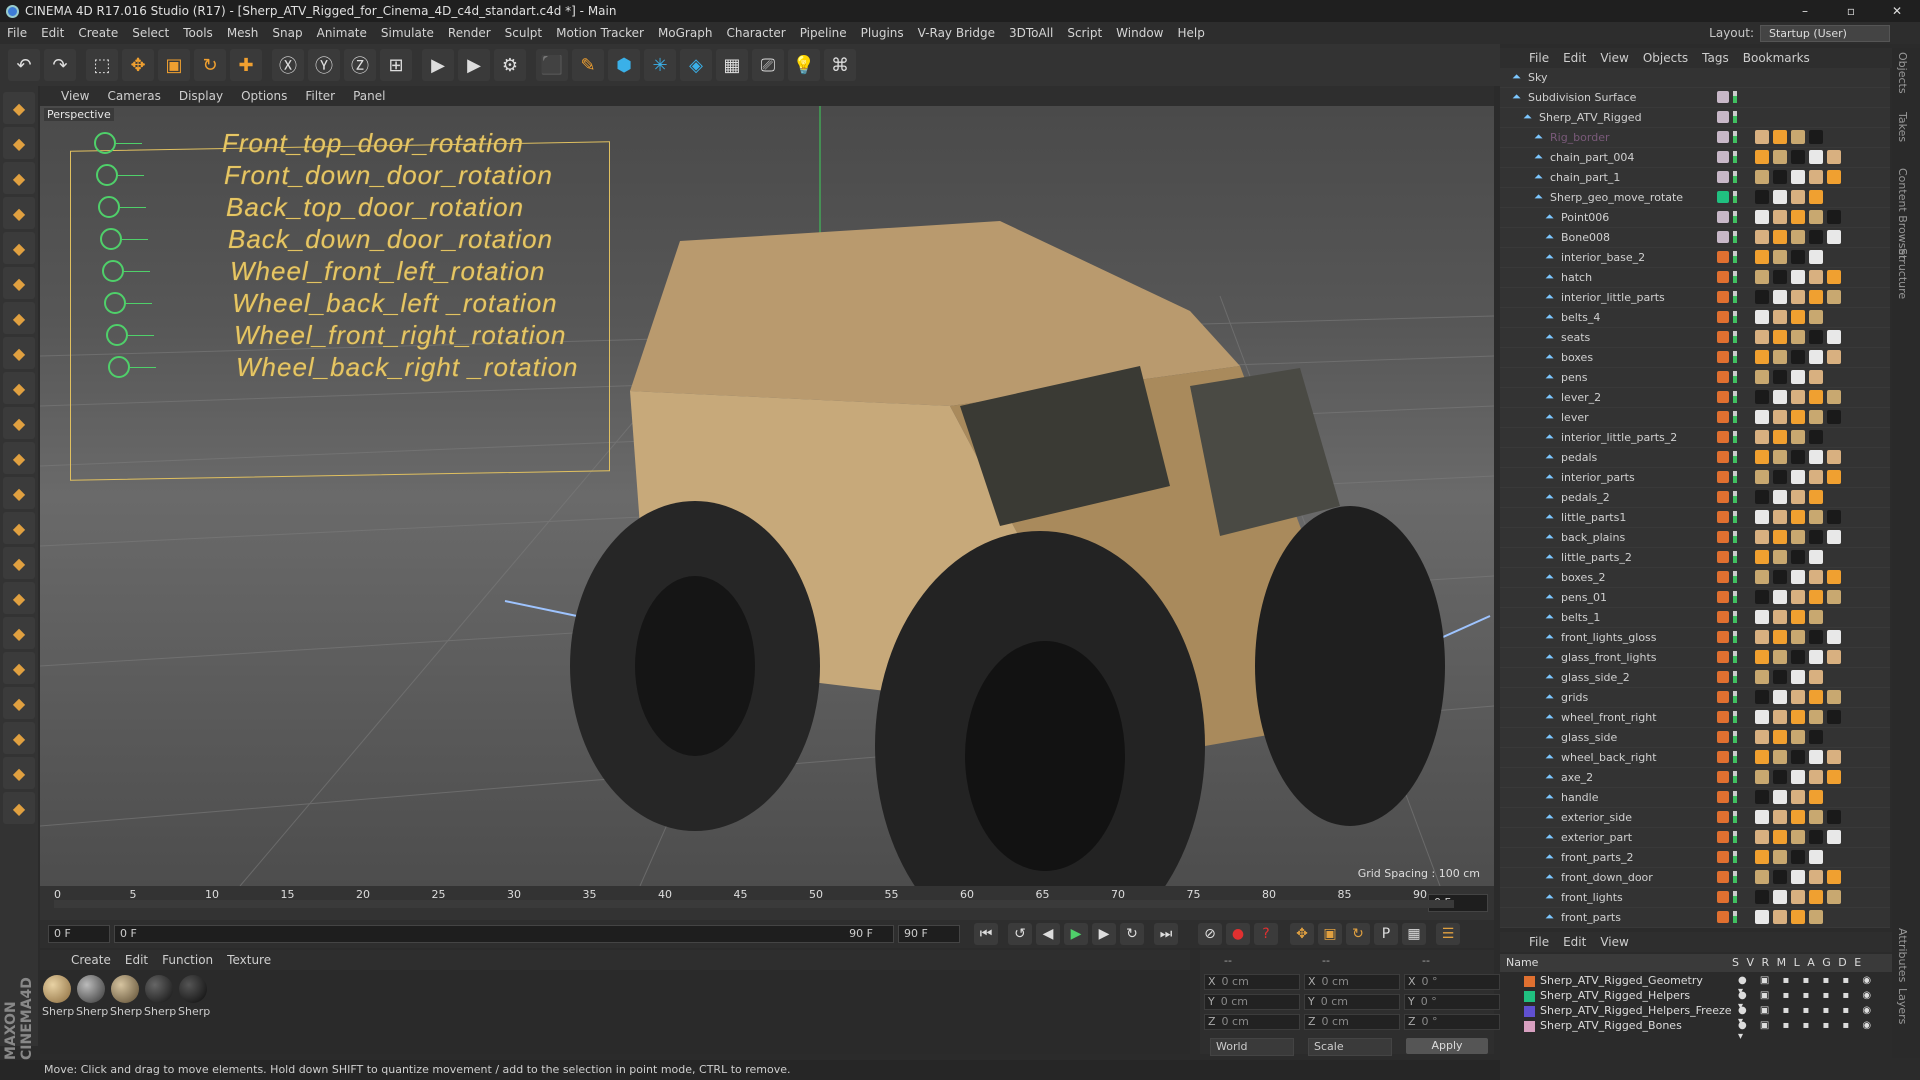  I want to click on object-row: ⏶ seats, so click(1695, 338).